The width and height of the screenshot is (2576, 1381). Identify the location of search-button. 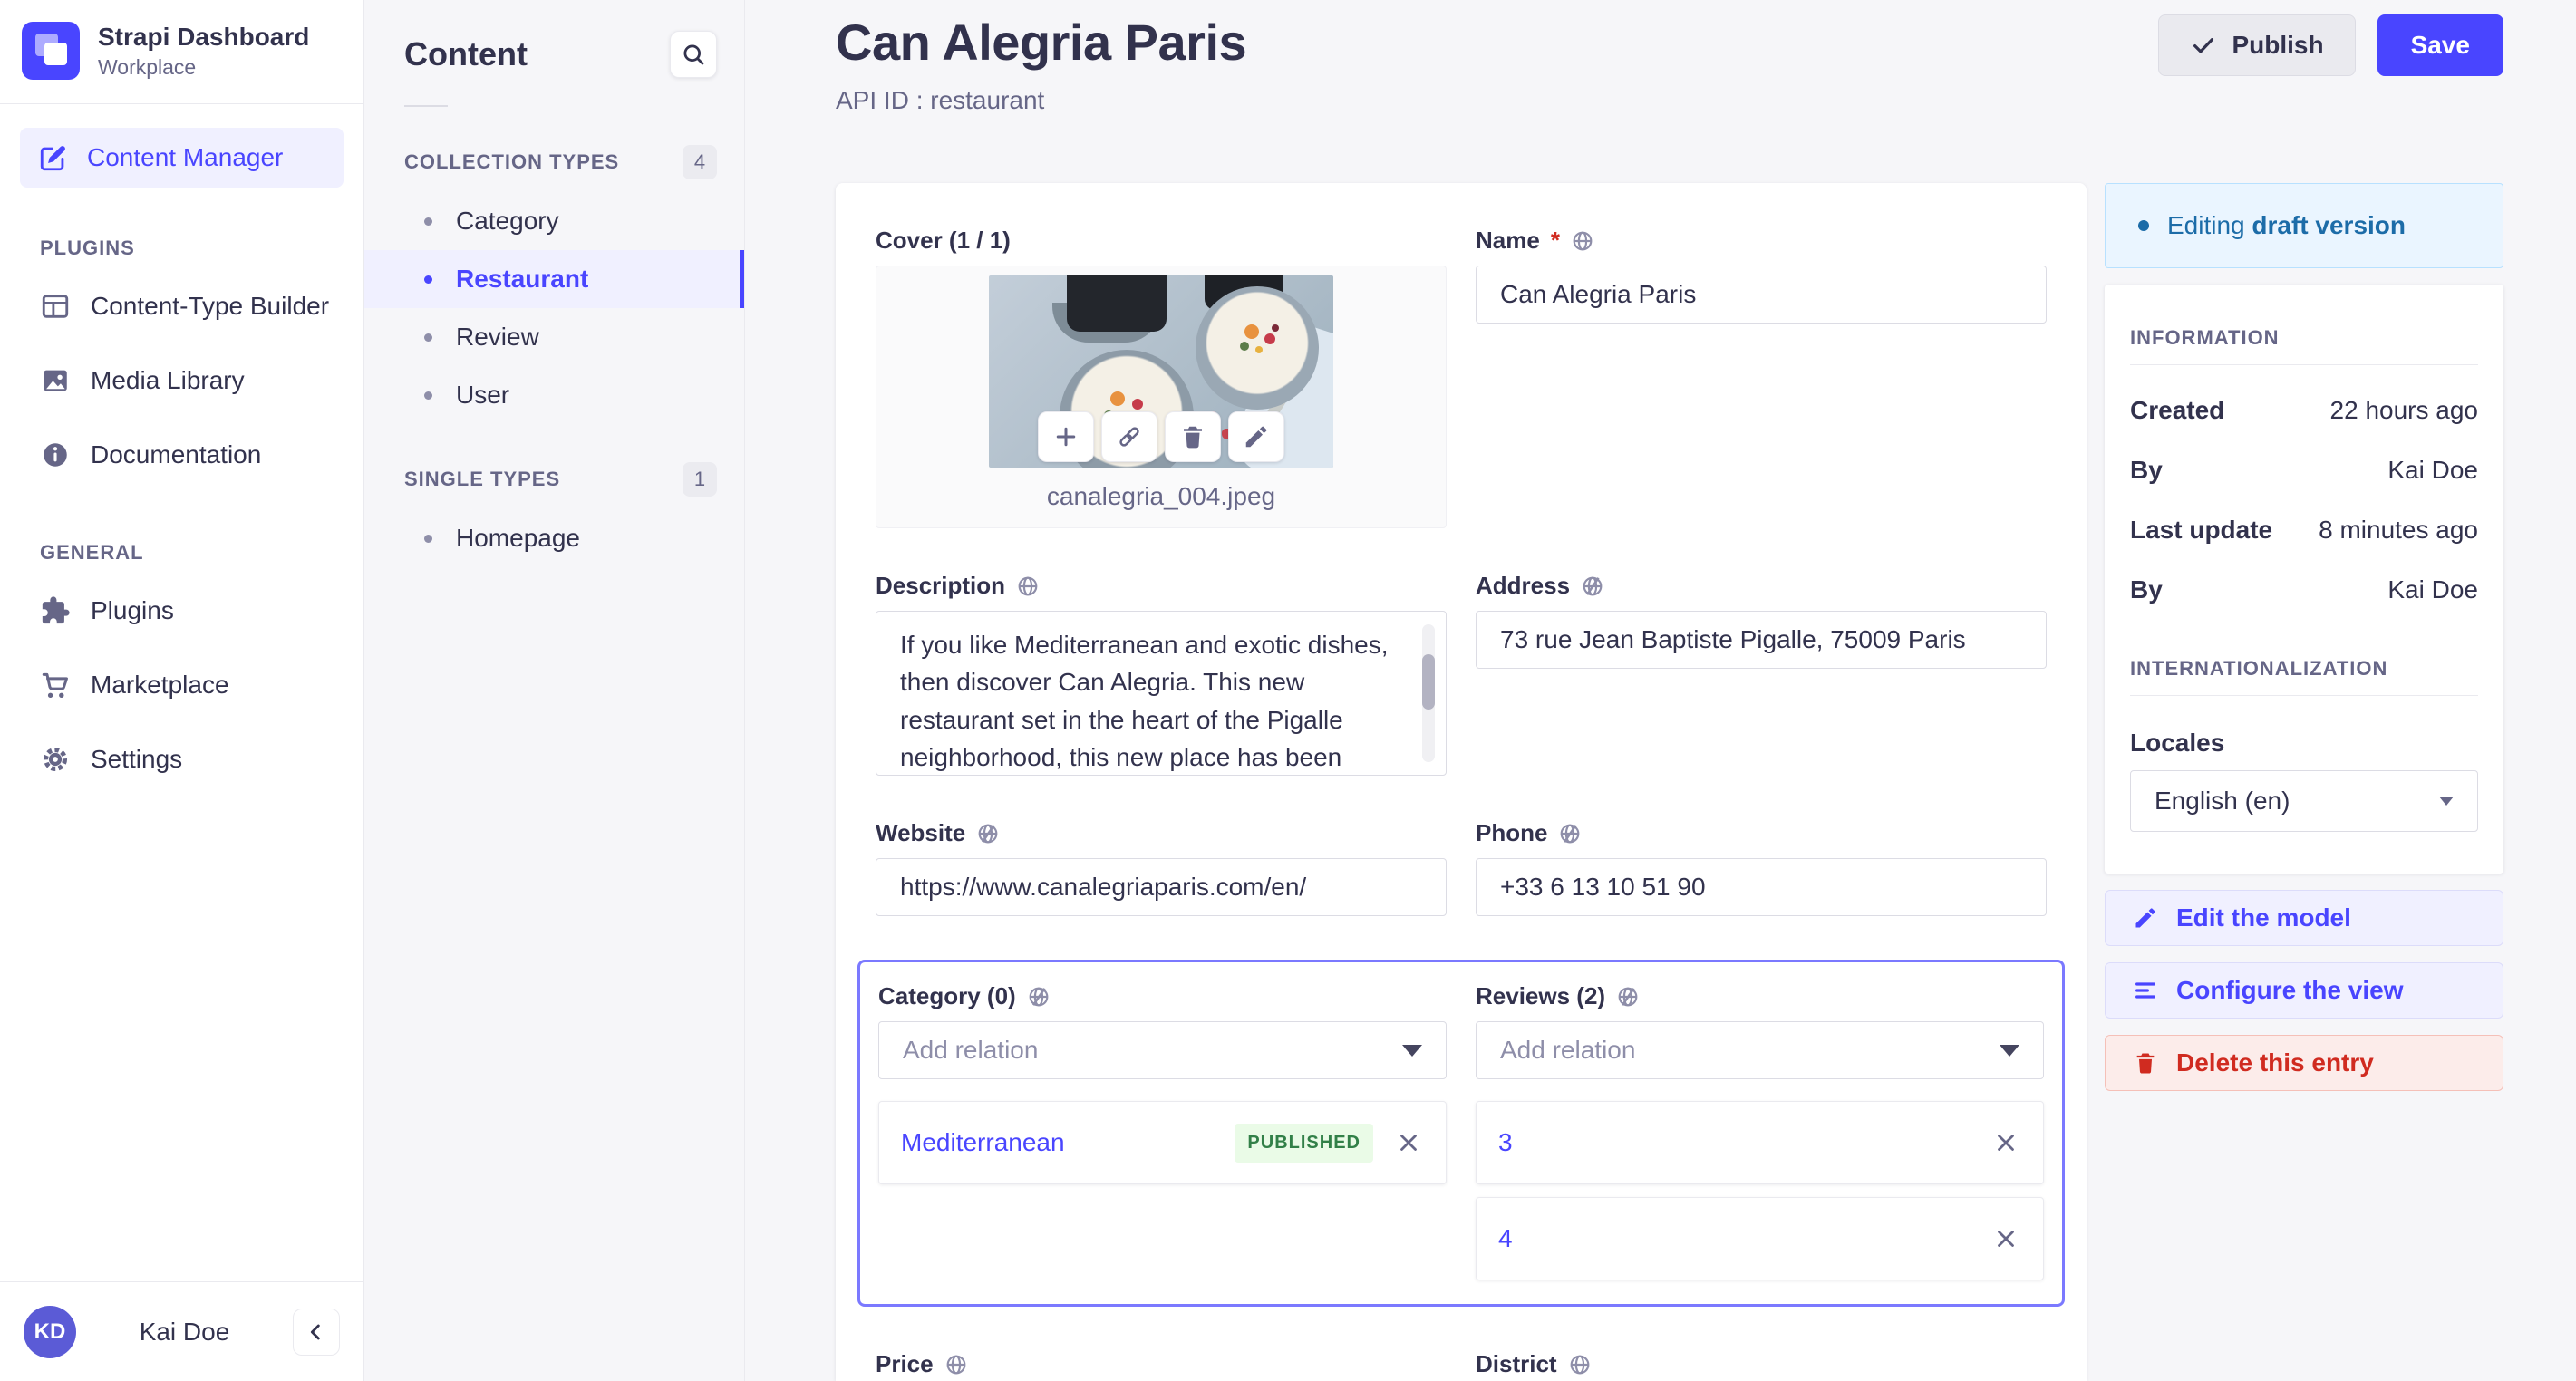
(693, 54).